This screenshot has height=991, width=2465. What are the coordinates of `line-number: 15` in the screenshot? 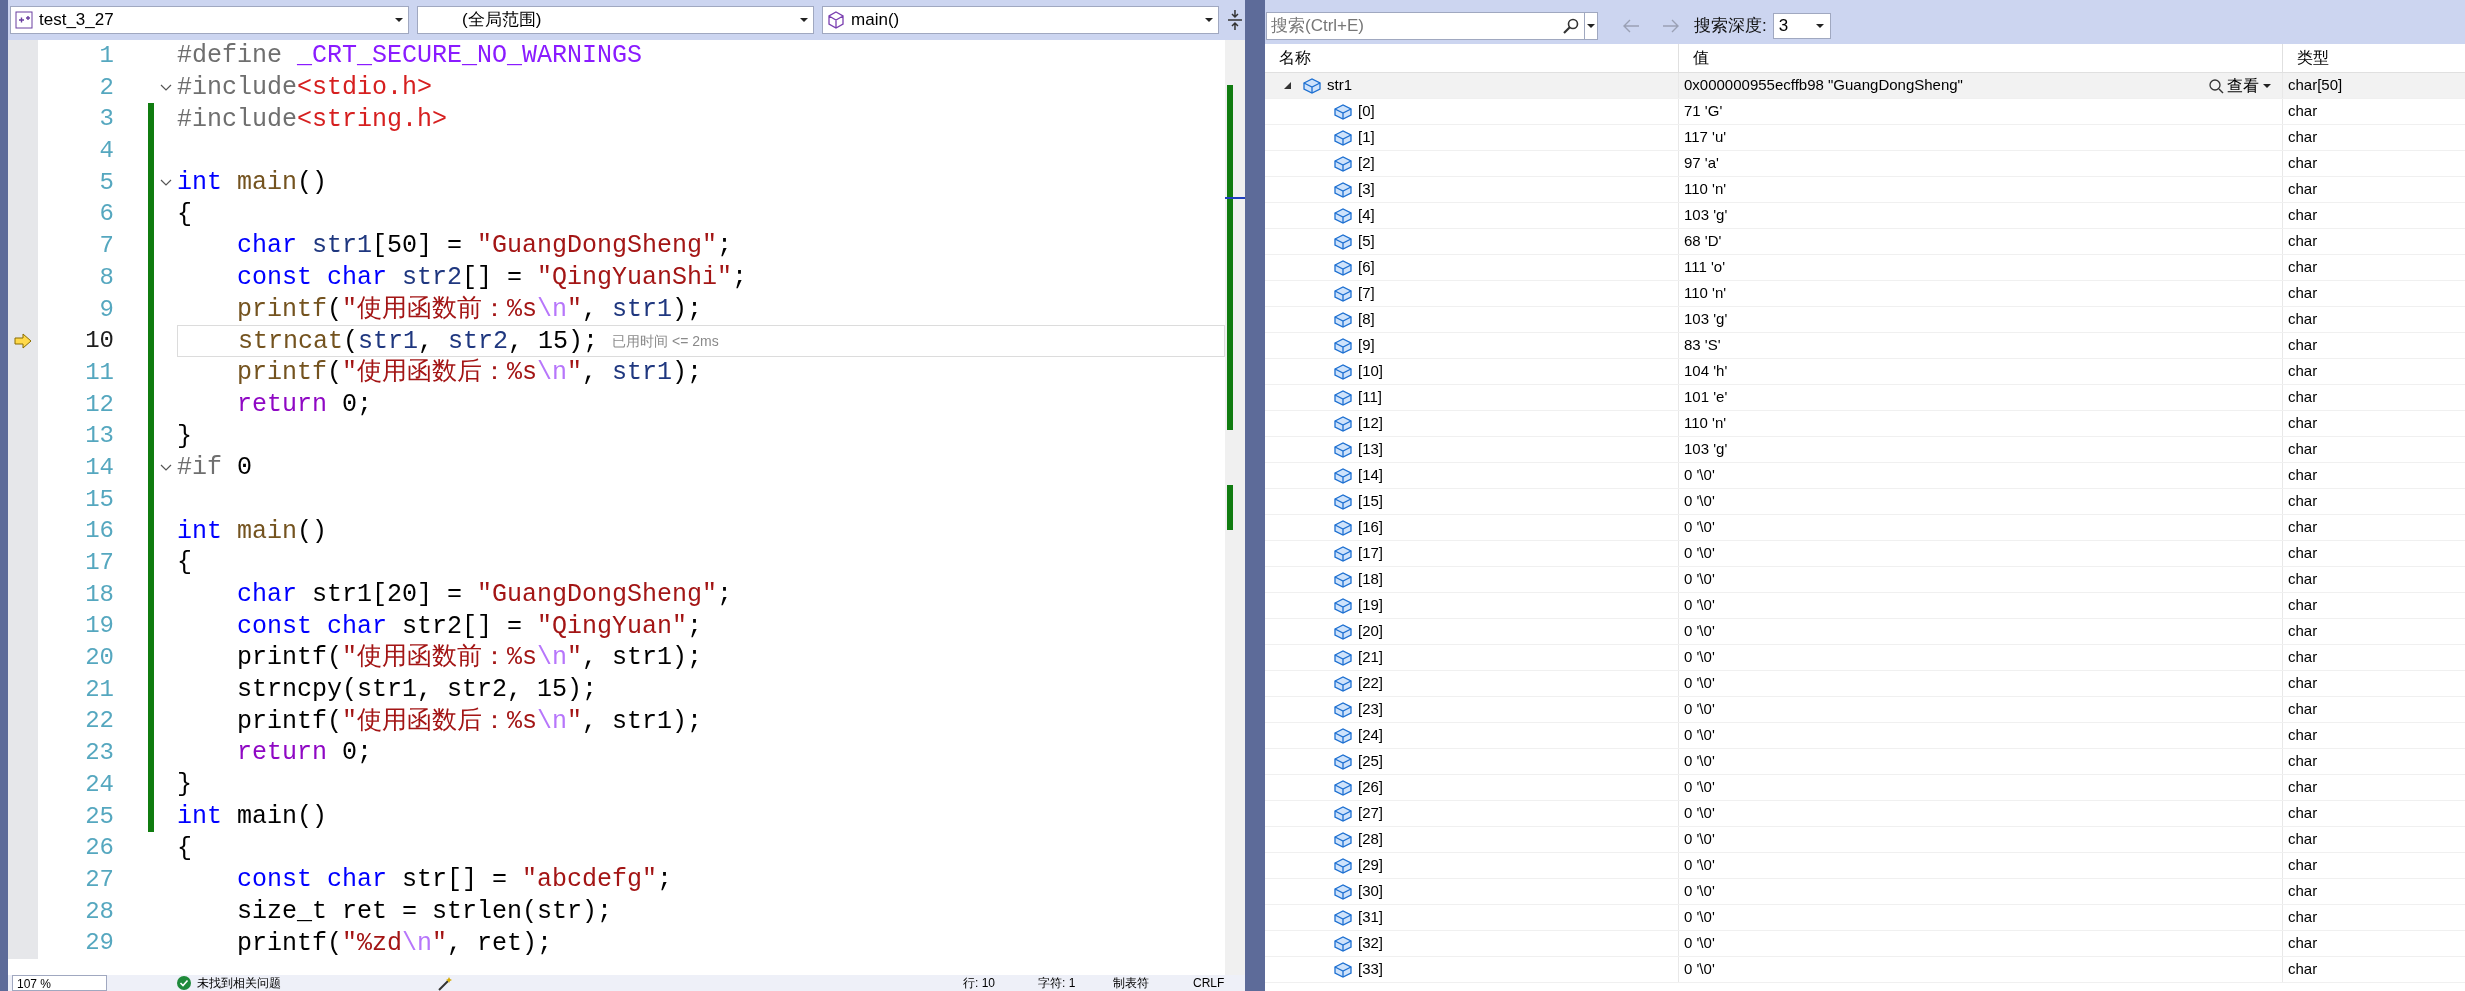 It's located at (99, 499).